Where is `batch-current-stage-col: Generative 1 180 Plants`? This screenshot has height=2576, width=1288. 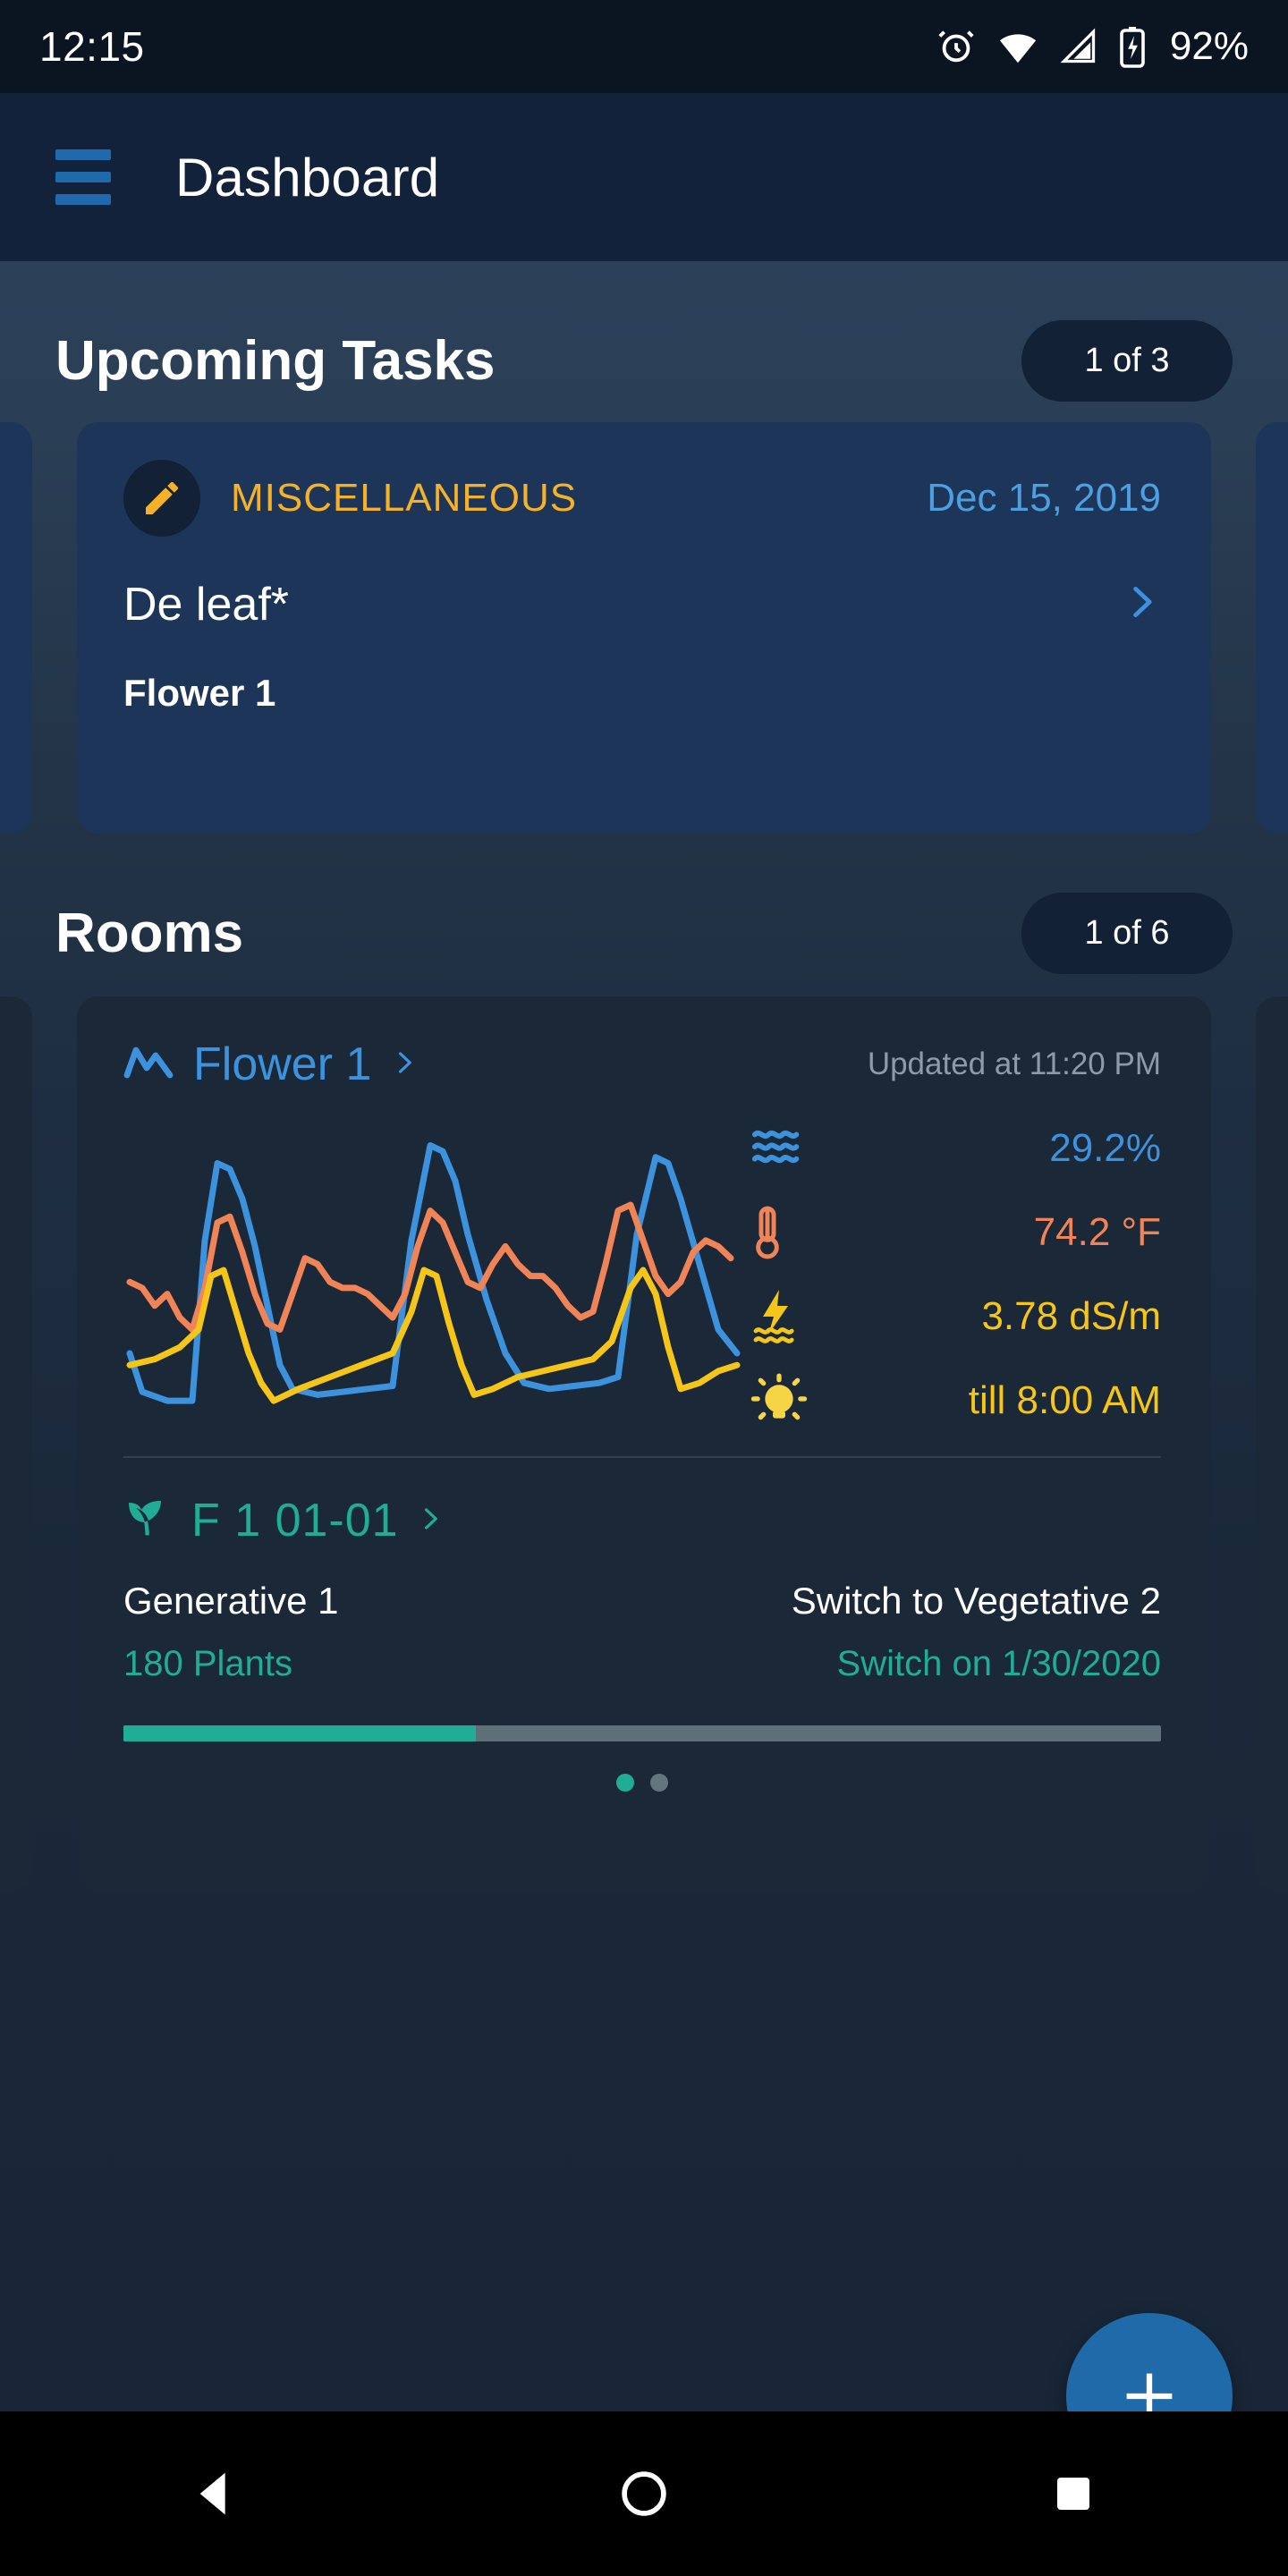 batch-current-stage-col: Generative 1 180 Plants is located at coordinates (382, 1632).